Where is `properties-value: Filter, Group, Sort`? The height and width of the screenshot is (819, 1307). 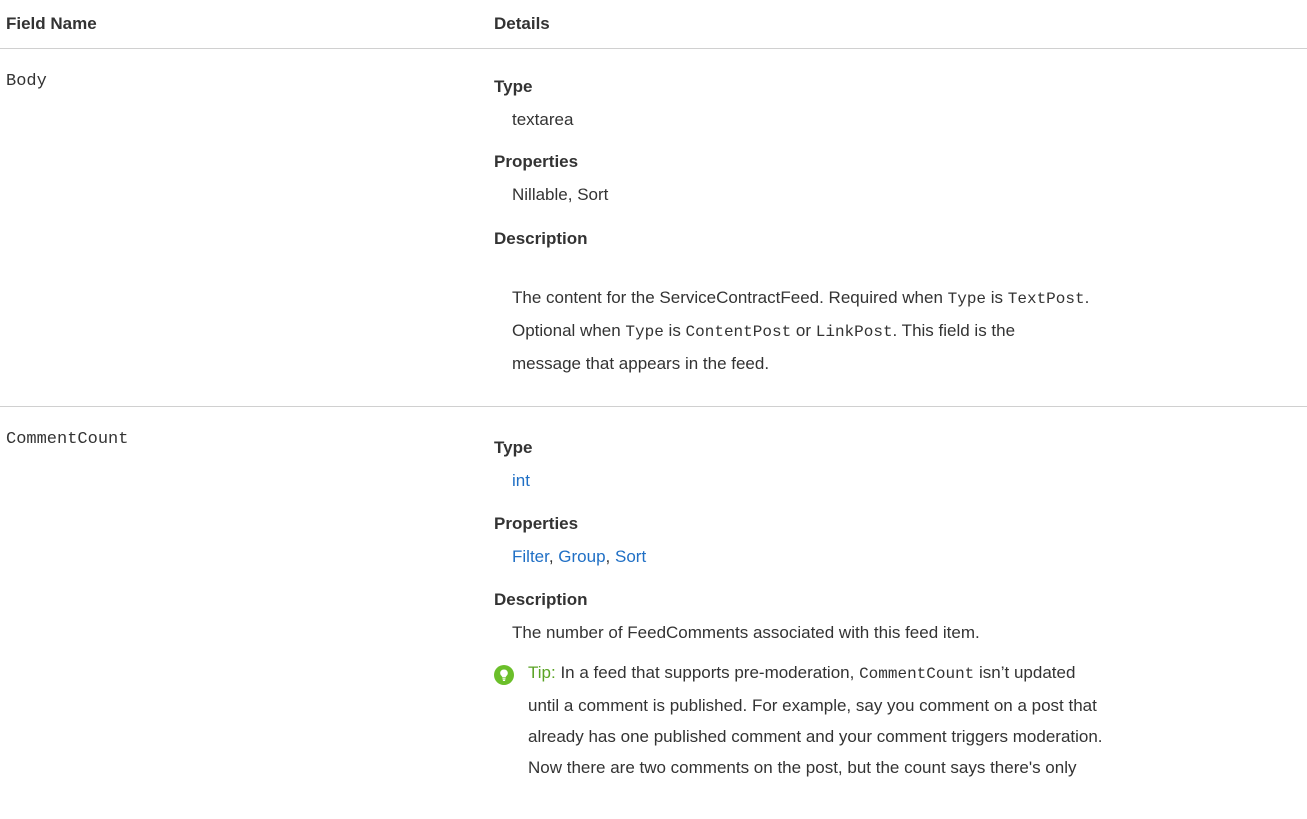
properties-value: Filter, Group, Sort is located at coordinates (579, 556).